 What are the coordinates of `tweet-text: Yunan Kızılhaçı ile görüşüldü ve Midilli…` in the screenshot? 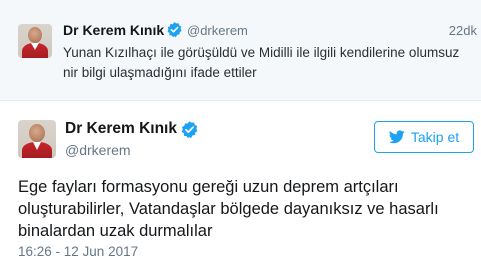 It's located at (261, 62).